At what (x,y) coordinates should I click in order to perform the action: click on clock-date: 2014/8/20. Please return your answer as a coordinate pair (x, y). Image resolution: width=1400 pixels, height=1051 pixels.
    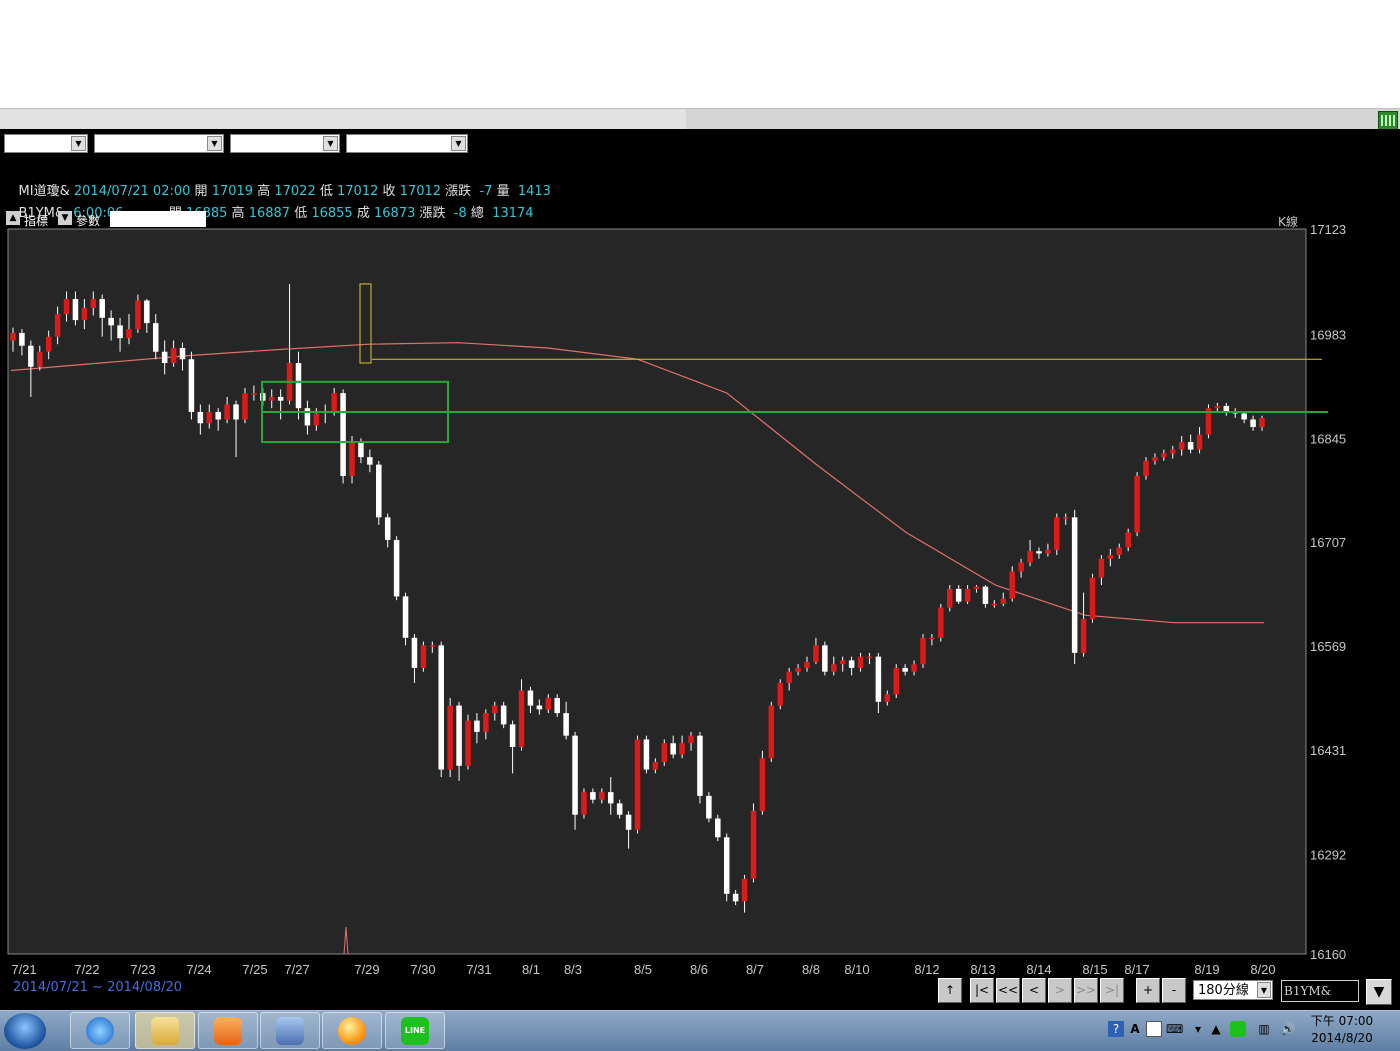
    Looking at the image, I should click on (1342, 1038).